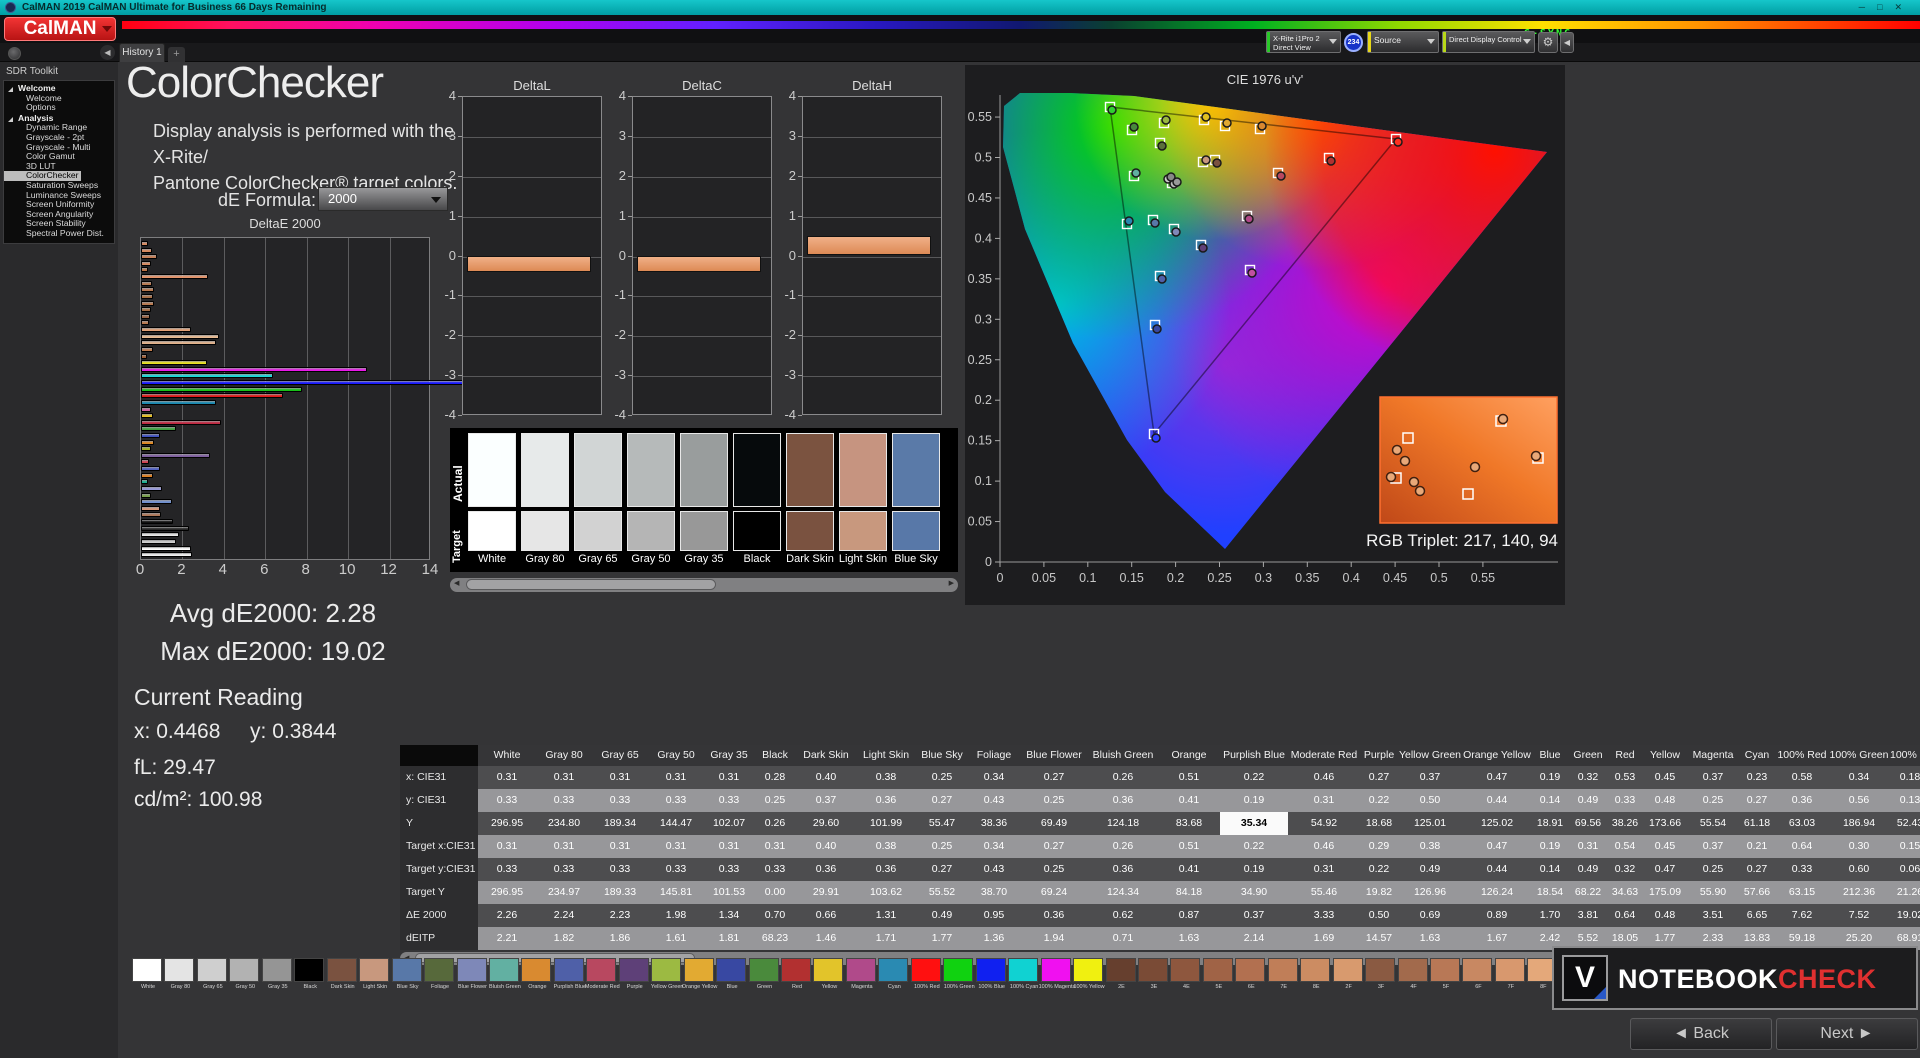 Image resolution: width=1920 pixels, height=1058 pixels. I want to click on table-cell: 18.68, so click(1379, 823).